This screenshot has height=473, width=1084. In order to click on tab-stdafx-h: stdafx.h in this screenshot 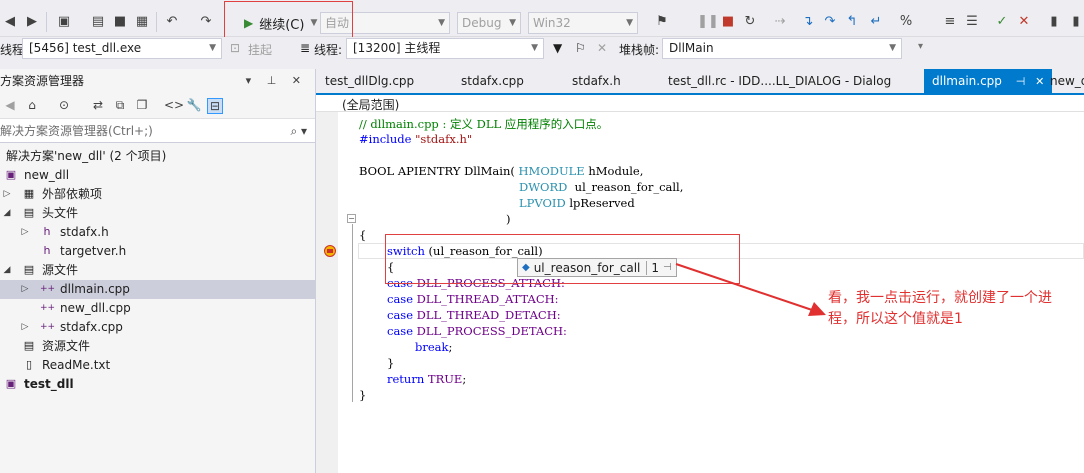, I will do `click(596, 81)`.